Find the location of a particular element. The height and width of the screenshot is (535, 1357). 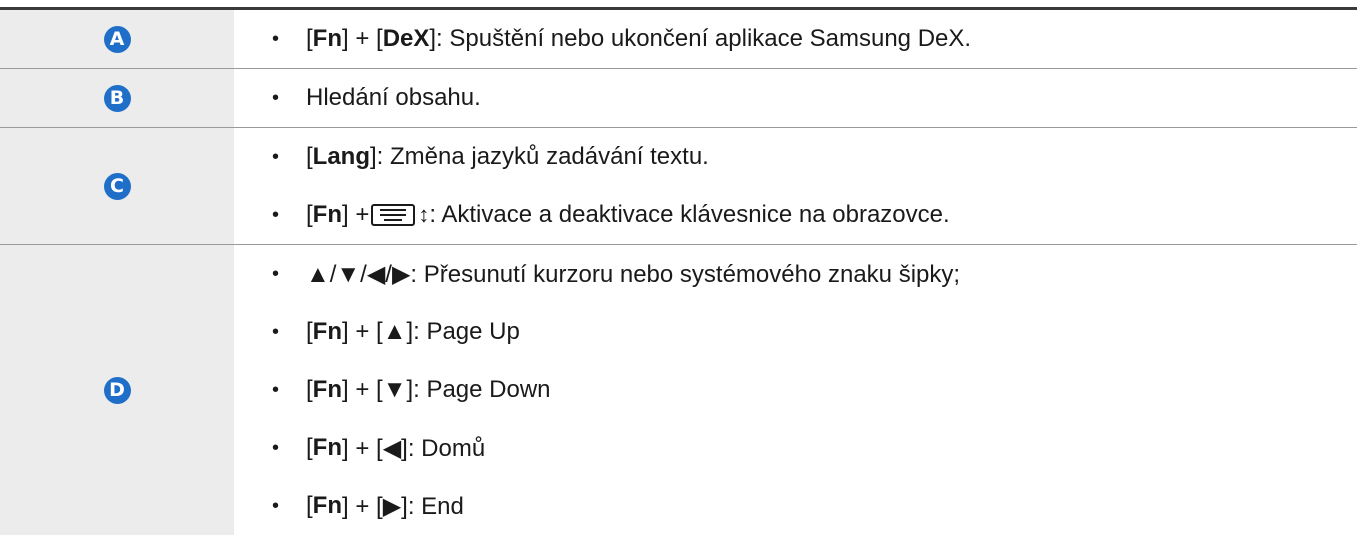

key-name: Lang is located at coordinates (341, 157).